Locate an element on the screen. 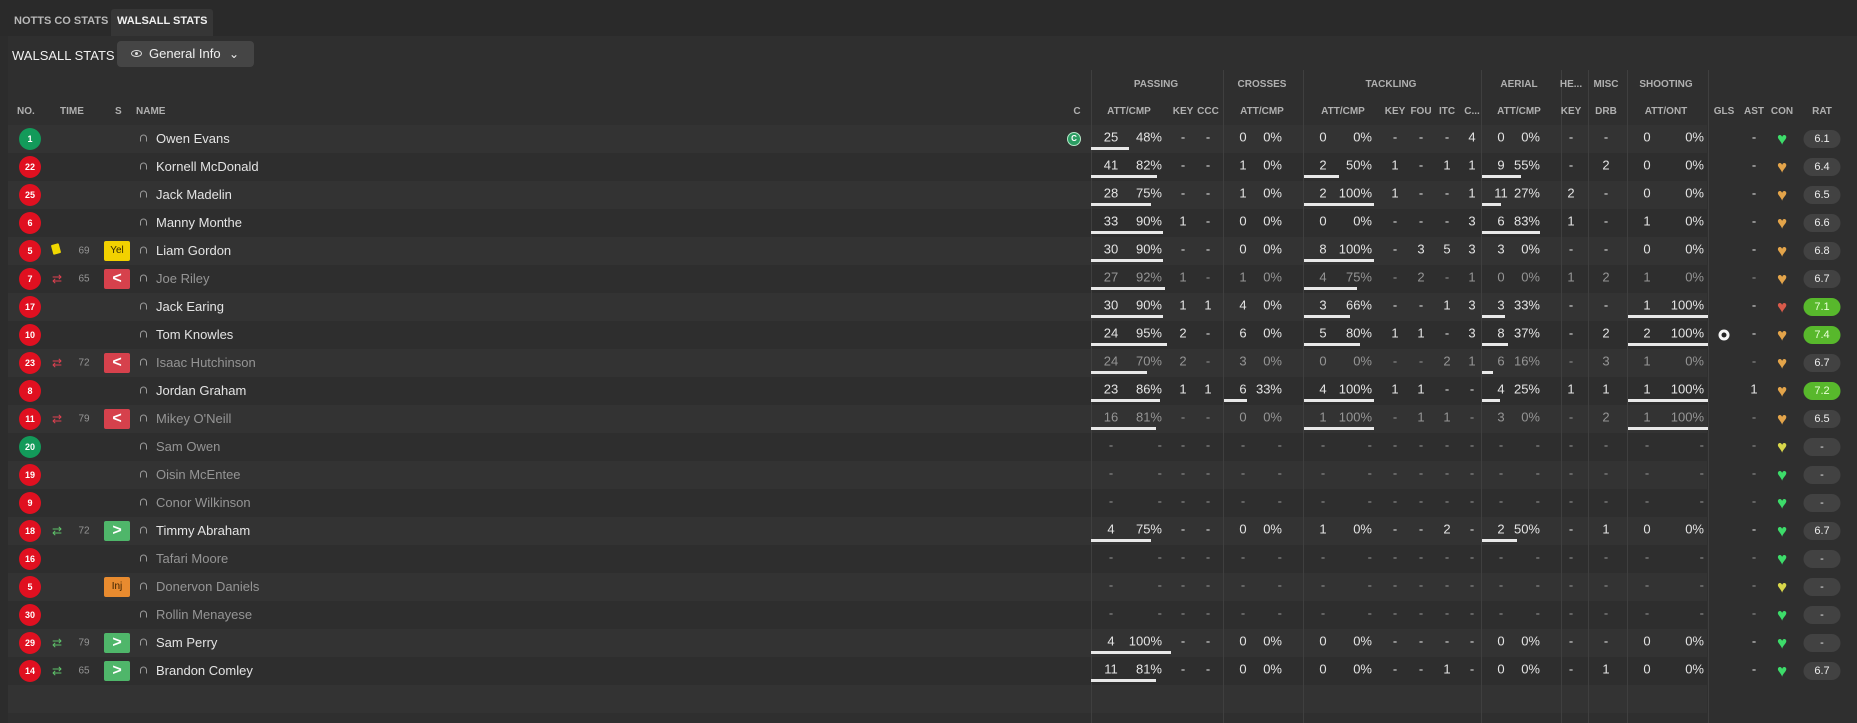 This screenshot has width=1857, height=723. stat-pkey: - is located at coordinates (1183, 613).